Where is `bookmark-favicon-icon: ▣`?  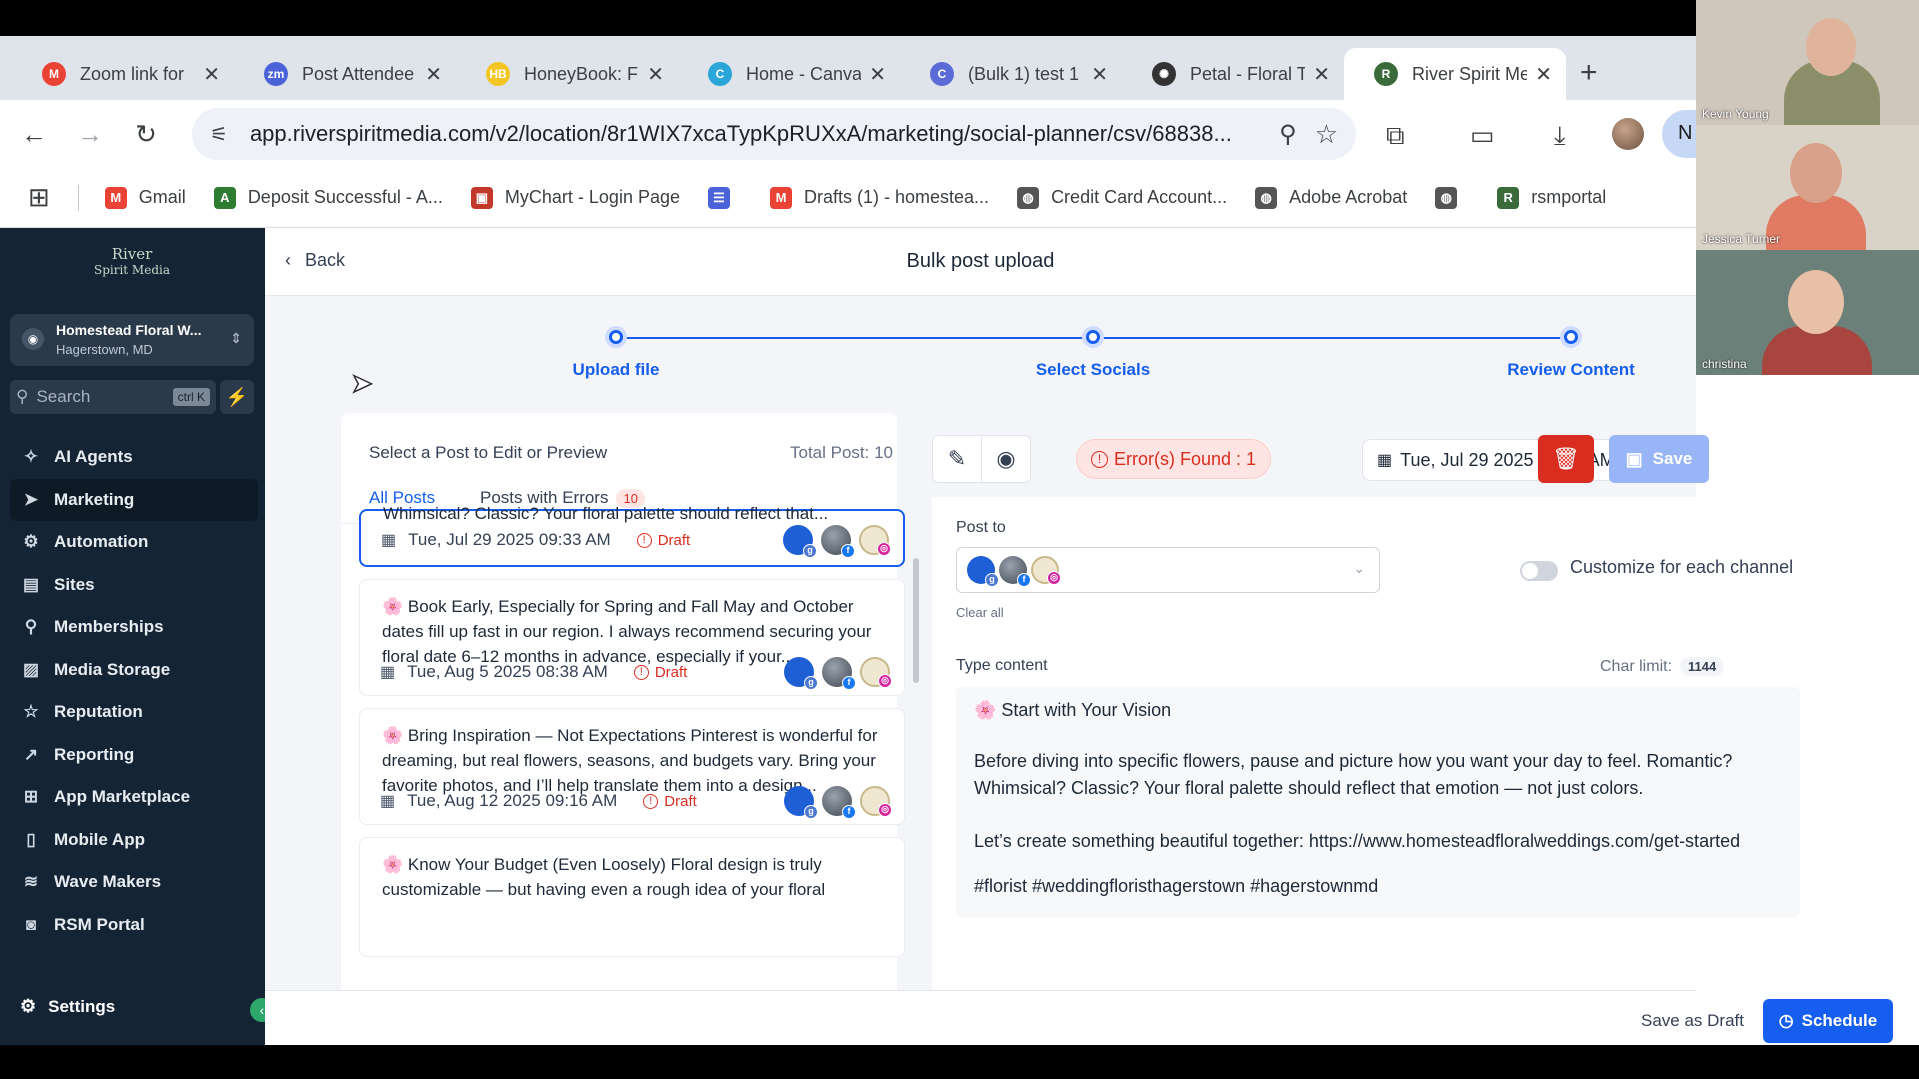 bookmark-favicon-icon: ▣ is located at coordinates (481, 197).